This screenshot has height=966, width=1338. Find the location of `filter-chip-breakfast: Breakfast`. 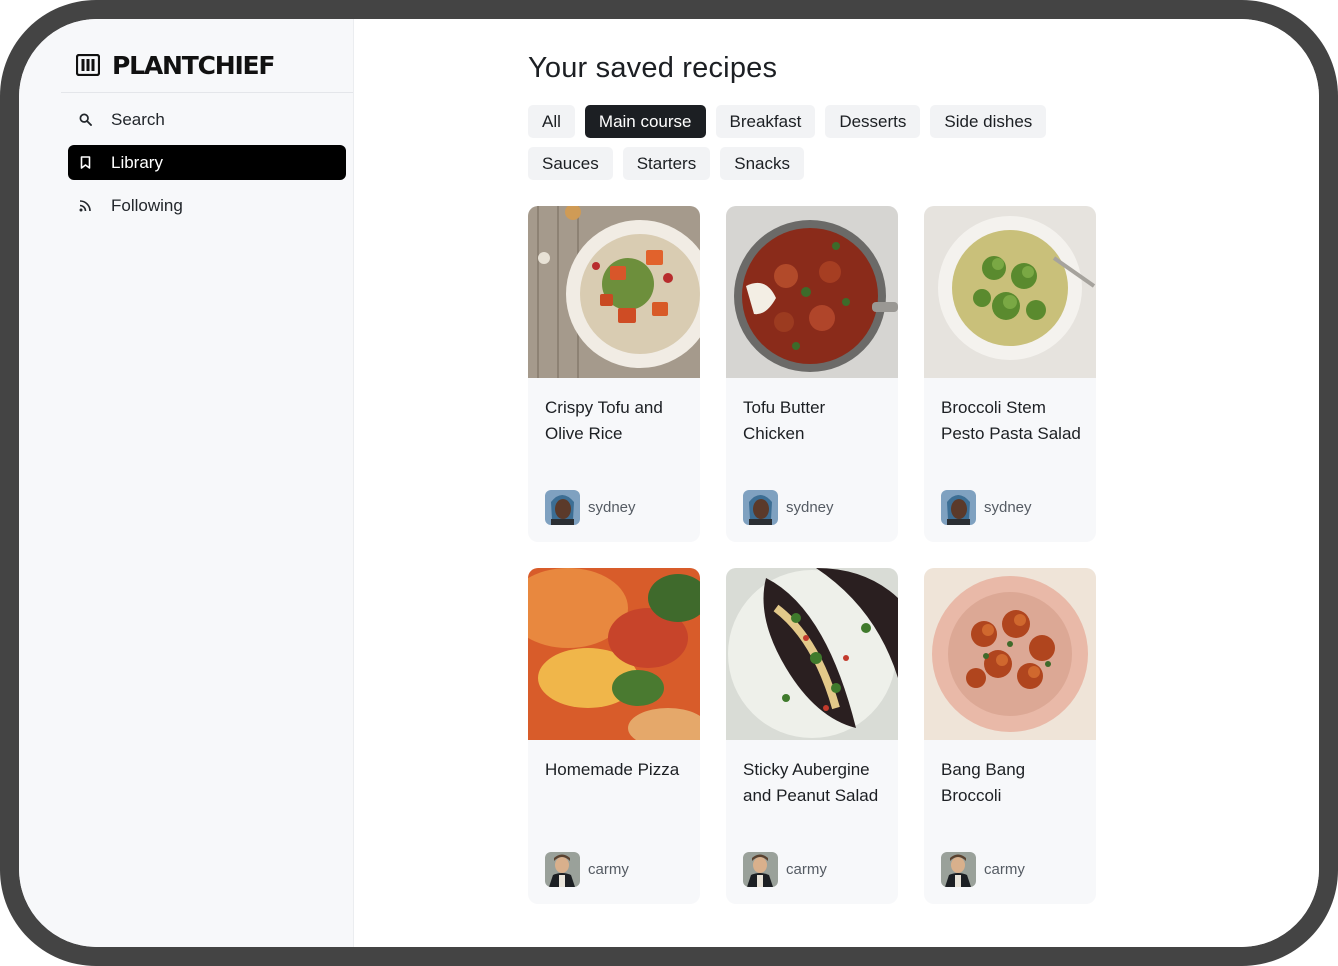

filter-chip-breakfast: Breakfast is located at coordinates (765, 121).